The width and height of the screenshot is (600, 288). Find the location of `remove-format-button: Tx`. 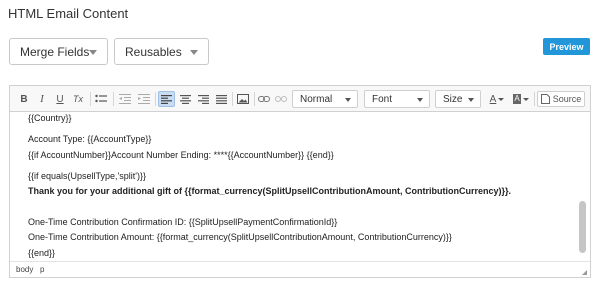

remove-format-button: Tx is located at coordinates (78, 99).